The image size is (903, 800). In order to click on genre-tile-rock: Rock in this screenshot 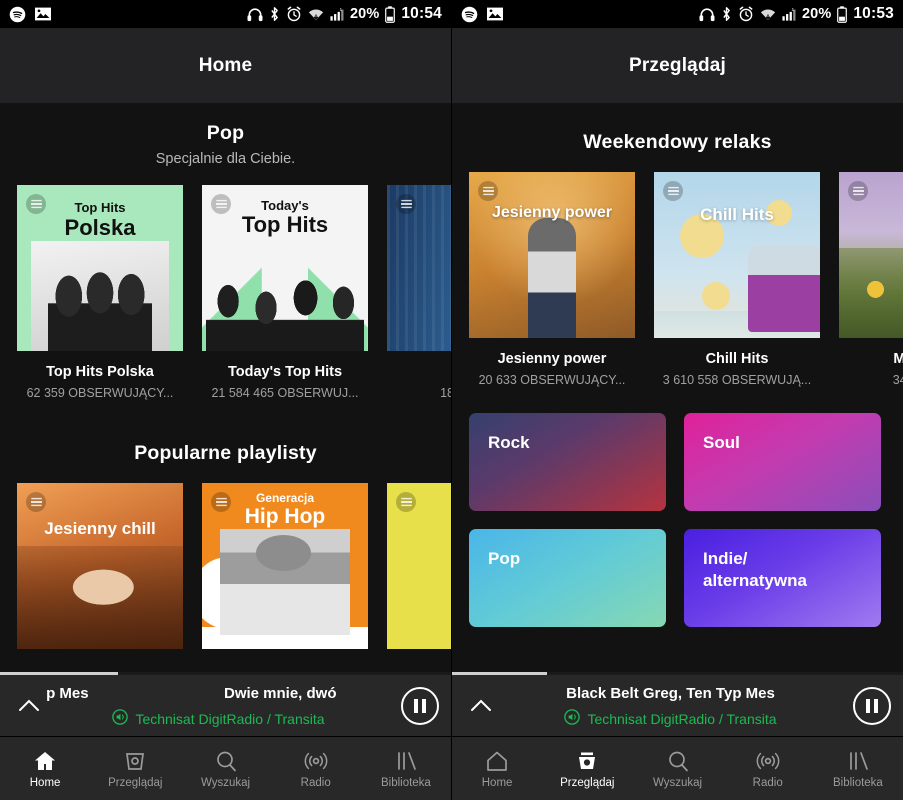, I will do `click(567, 462)`.